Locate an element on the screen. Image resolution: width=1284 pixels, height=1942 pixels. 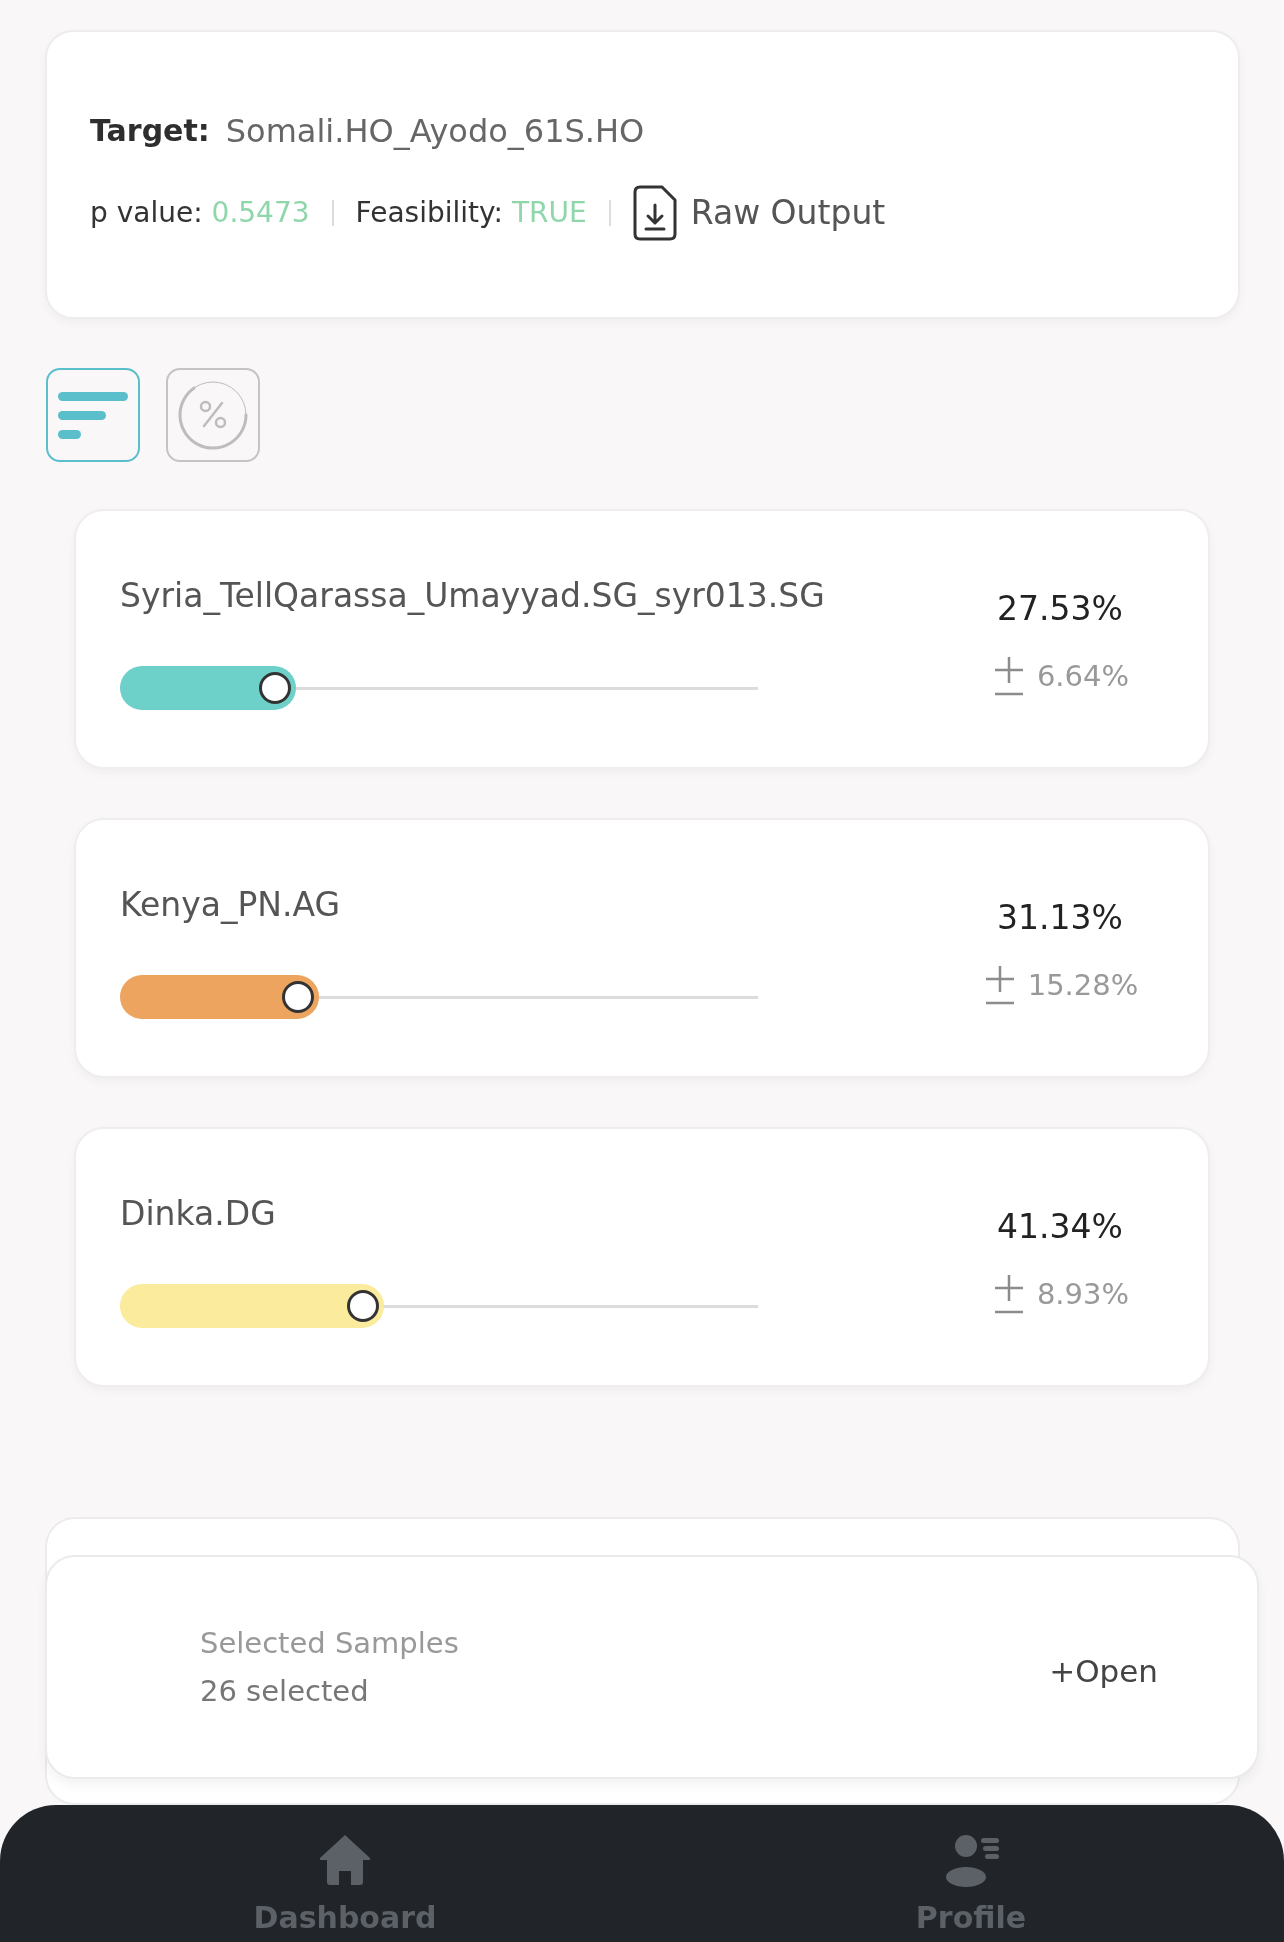
feasibility-value: TRUE is located at coordinates (549, 212).